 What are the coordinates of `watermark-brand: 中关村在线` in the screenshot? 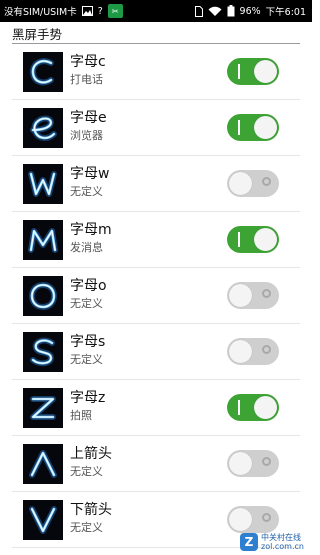 It's located at (281, 537).